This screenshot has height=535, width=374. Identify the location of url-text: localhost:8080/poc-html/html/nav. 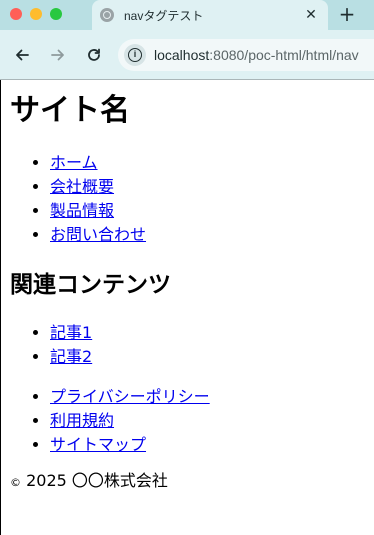
(256, 55).